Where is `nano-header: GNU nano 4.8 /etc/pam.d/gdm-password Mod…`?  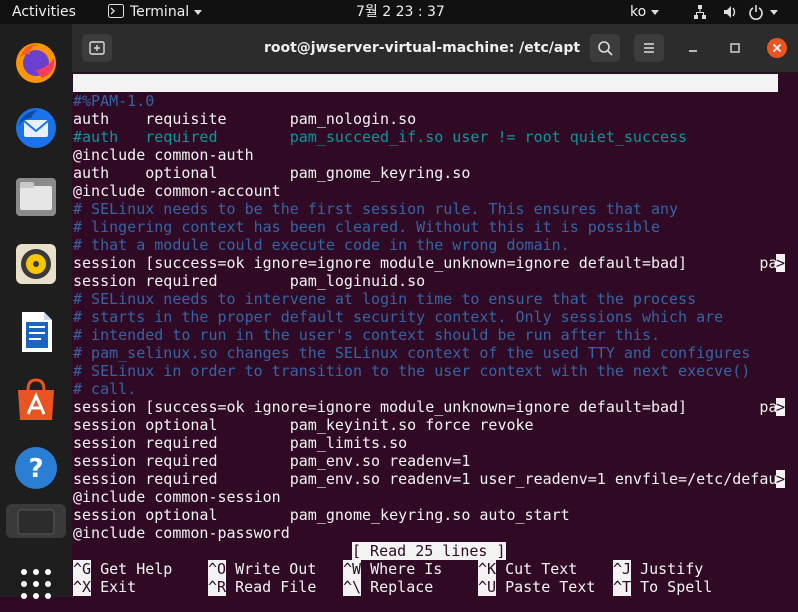 nano-header: GNU nano 4.8 /etc/pam.d/gdm-password Mod… is located at coordinates (425, 110).